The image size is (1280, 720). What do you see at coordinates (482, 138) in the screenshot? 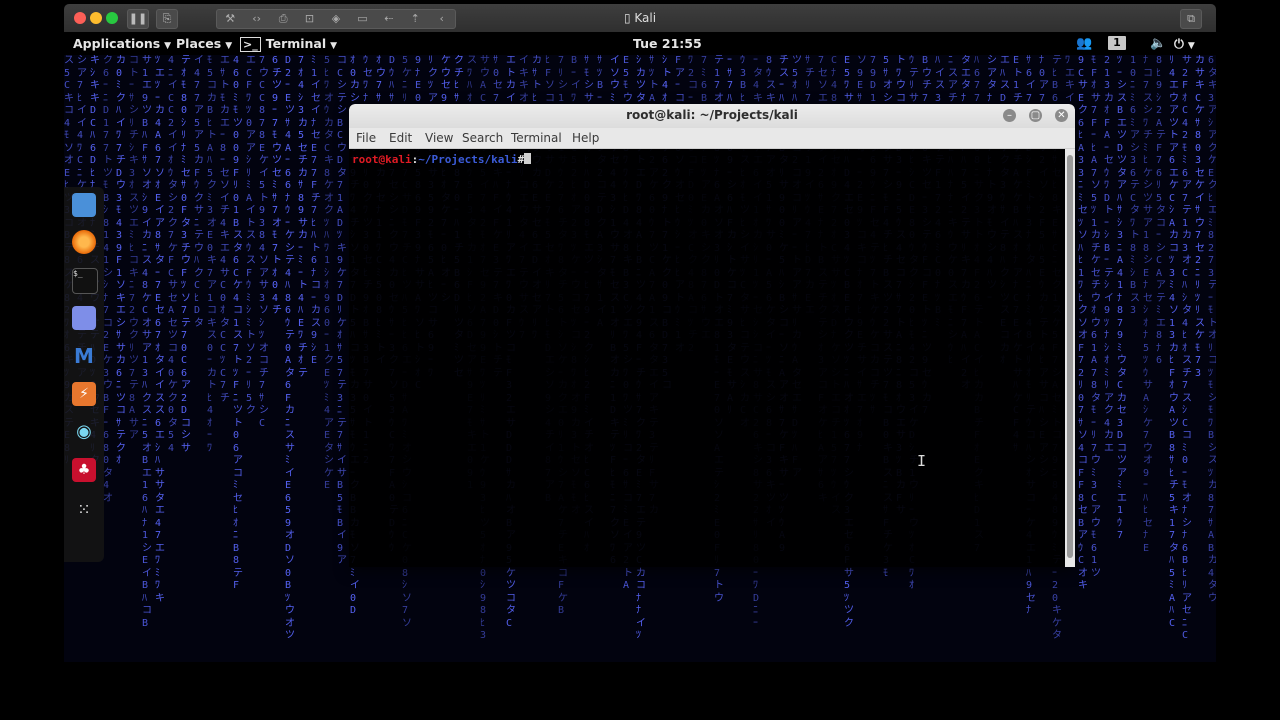
I see `menu-search: Search` at bounding box center [482, 138].